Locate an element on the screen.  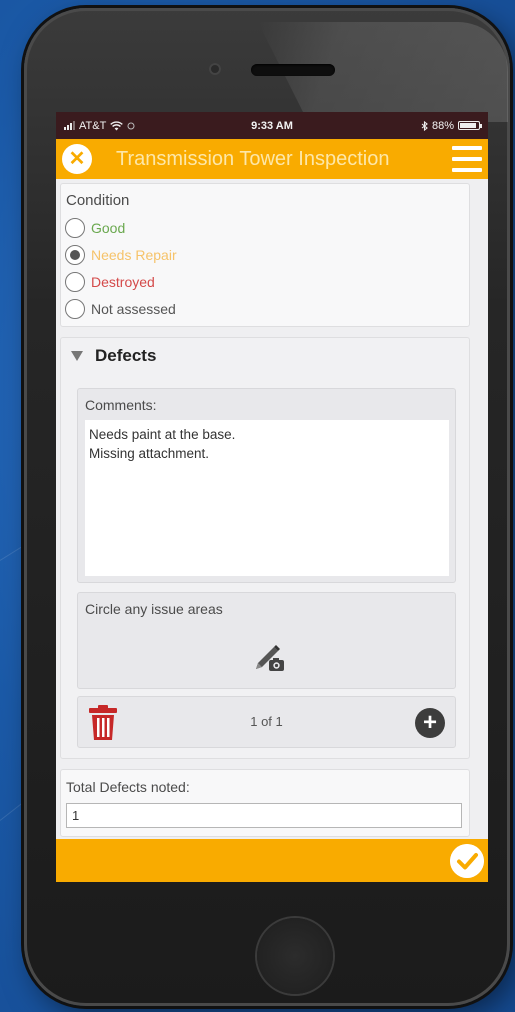
radio-option-needs-repair: Needs Repair is located at coordinates (121, 255).